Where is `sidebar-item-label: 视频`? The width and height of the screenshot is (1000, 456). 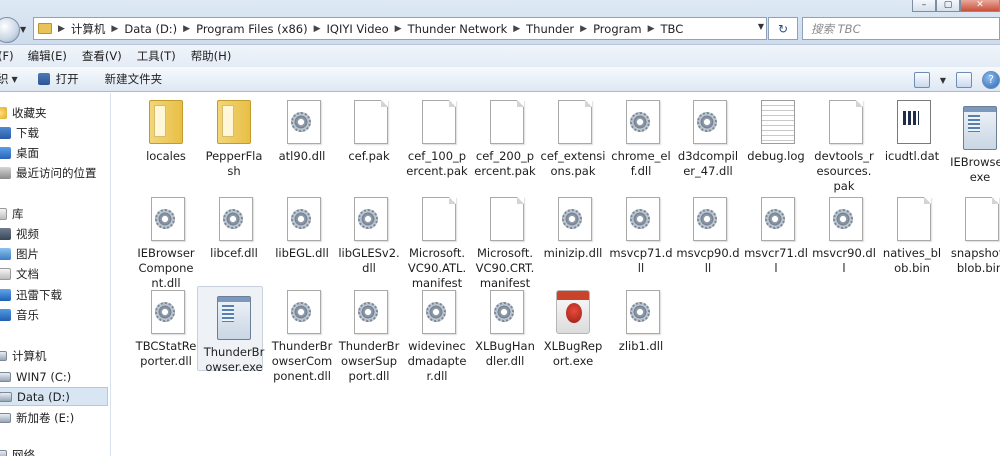
sidebar-item-label: 视频 is located at coordinates (27, 233).